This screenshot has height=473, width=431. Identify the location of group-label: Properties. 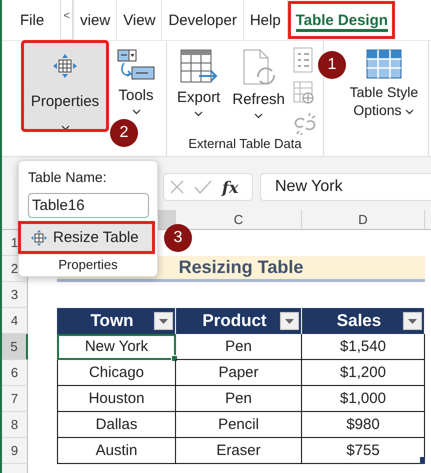
(88, 264).